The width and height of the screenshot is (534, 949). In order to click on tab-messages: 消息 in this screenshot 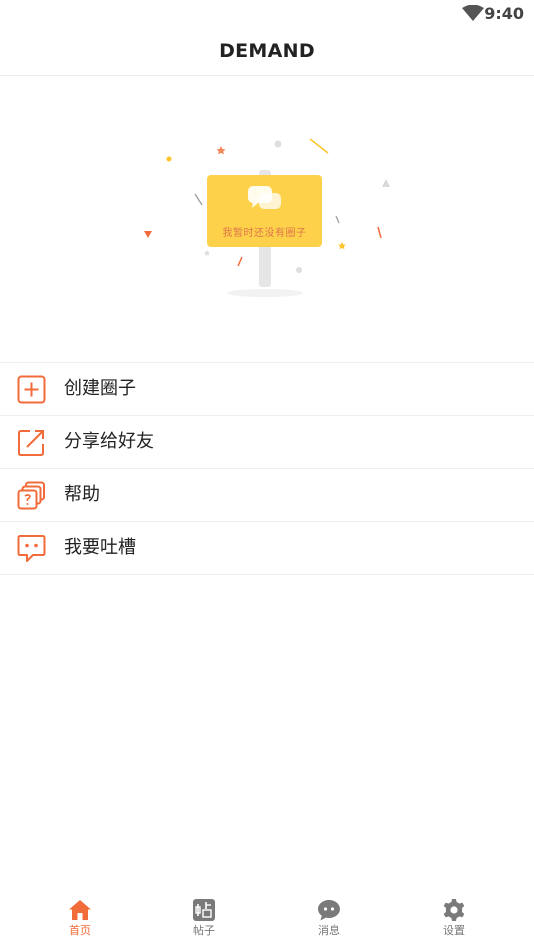, I will do `click(329, 918)`.